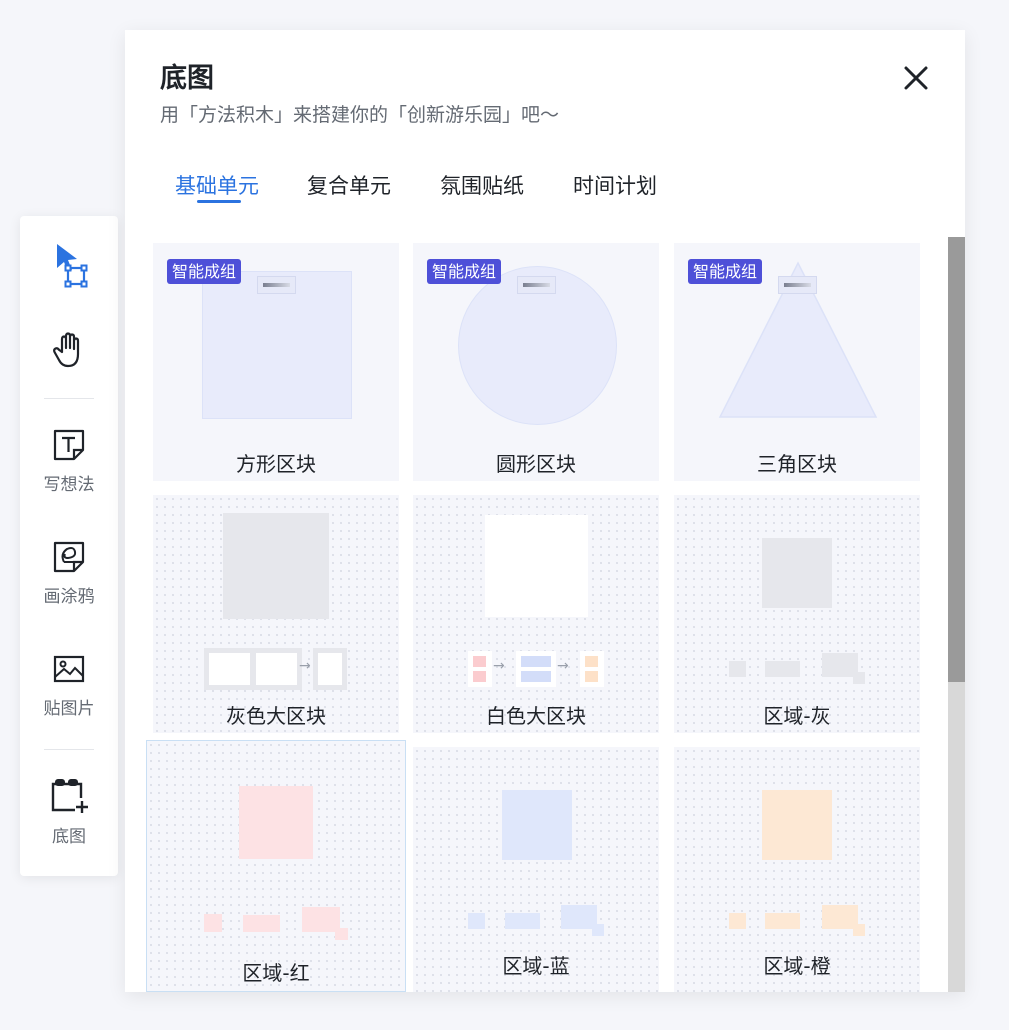 The width and height of the screenshot is (1009, 1030). I want to click on card-gray-large-block: → 灰色大区块, so click(276, 614).